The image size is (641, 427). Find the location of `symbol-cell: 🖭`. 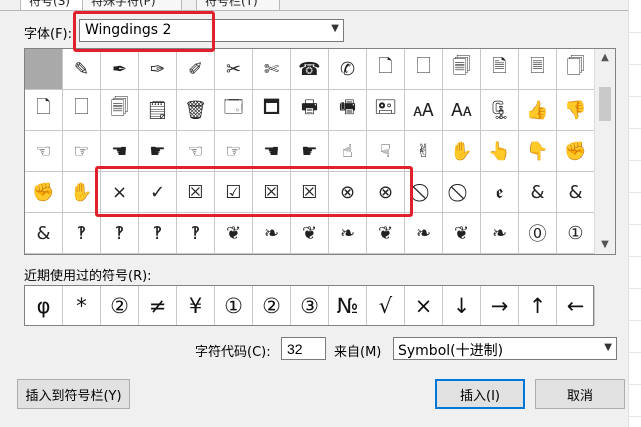

symbol-cell: 🖭 is located at coordinates (386, 110).